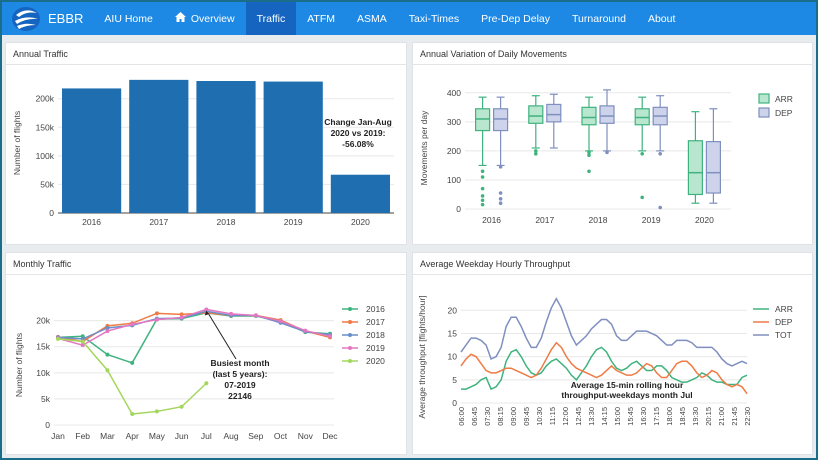 Image resolution: width=818 pixels, height=460 pixels. I want to click on y-tick-label: 100k, so click(45, 156).